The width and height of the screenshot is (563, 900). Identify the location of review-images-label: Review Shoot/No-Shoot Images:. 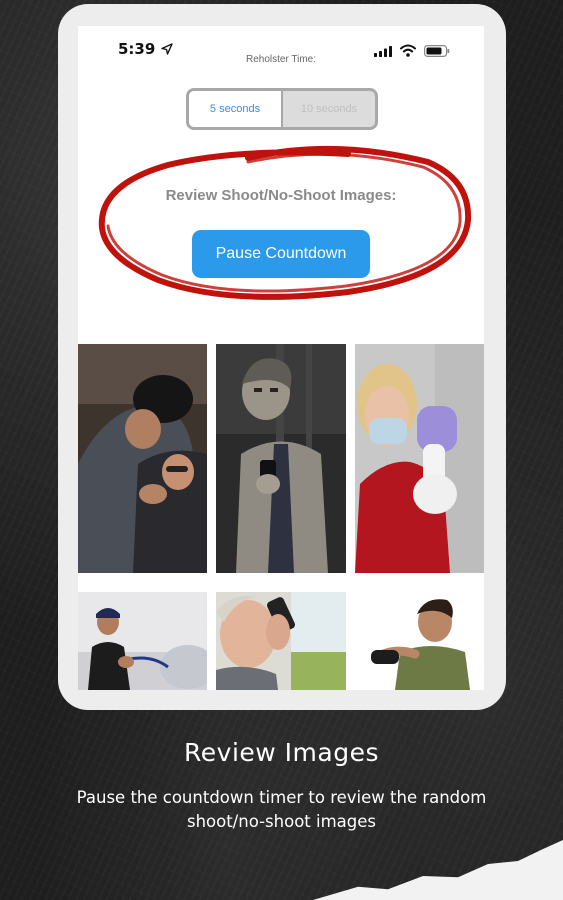
(281, 195).